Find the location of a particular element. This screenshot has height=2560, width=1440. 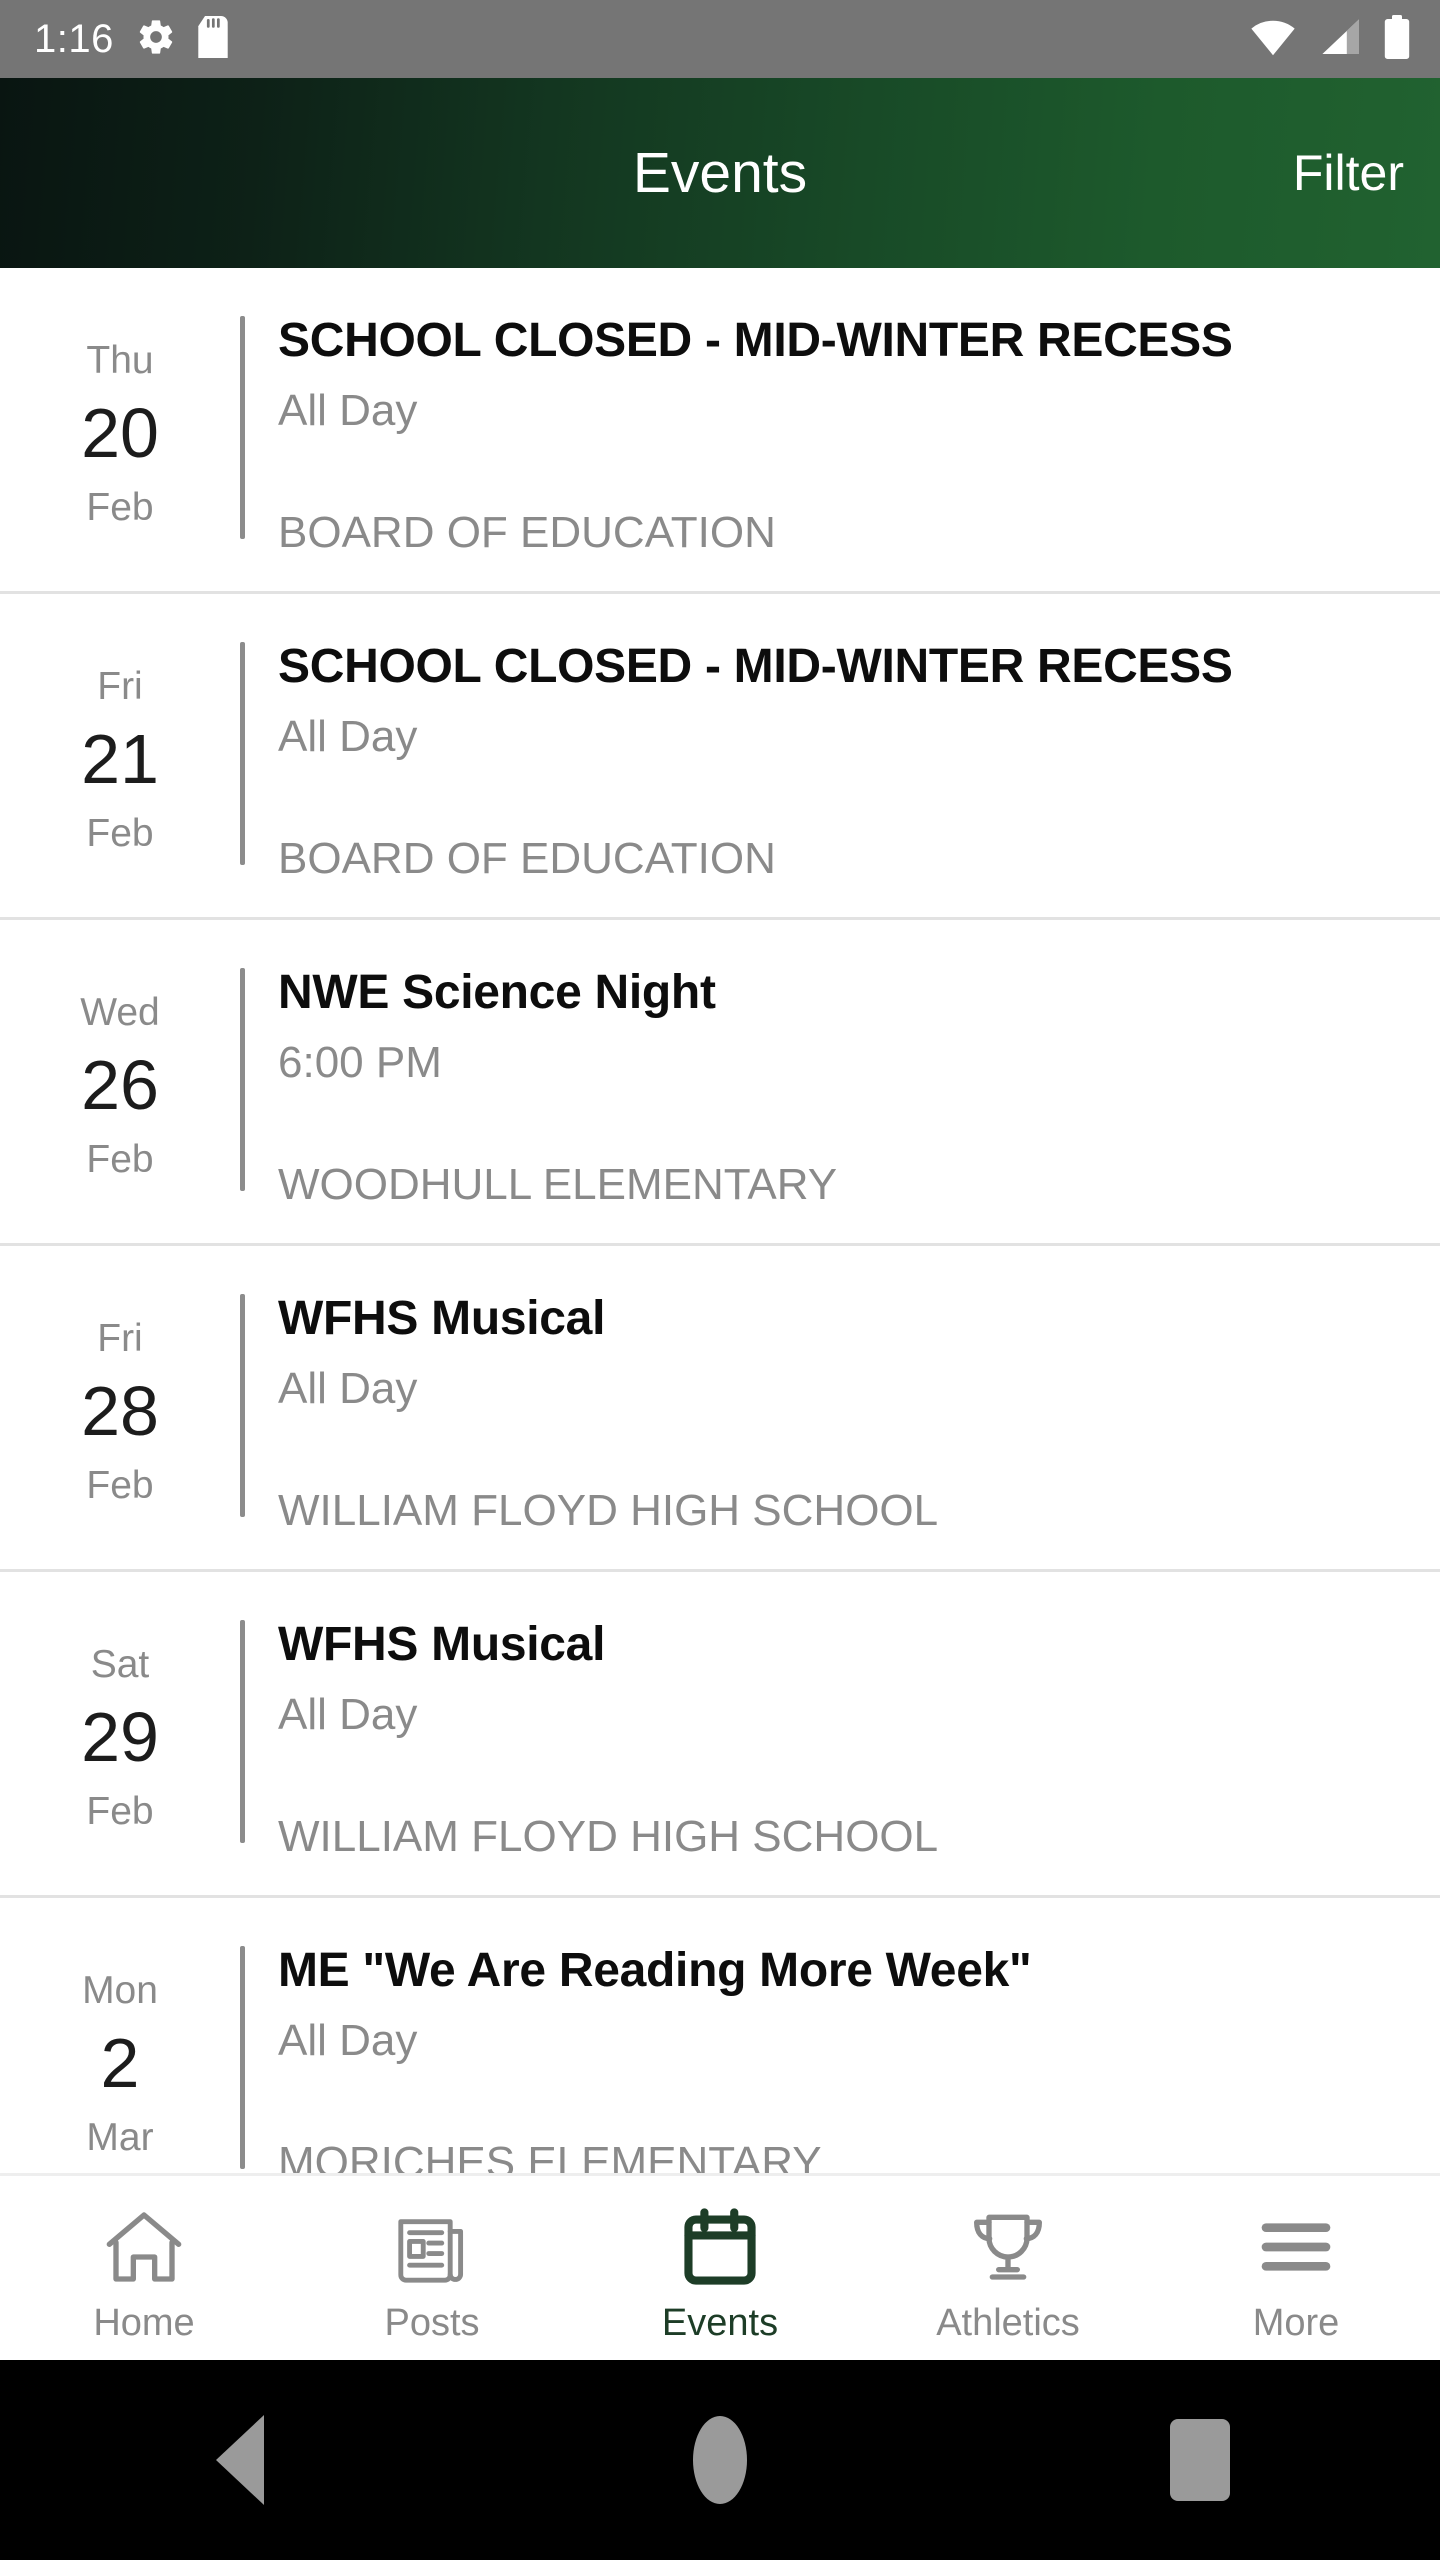

status-bar-right-group is located at coordinates (1330, 39).